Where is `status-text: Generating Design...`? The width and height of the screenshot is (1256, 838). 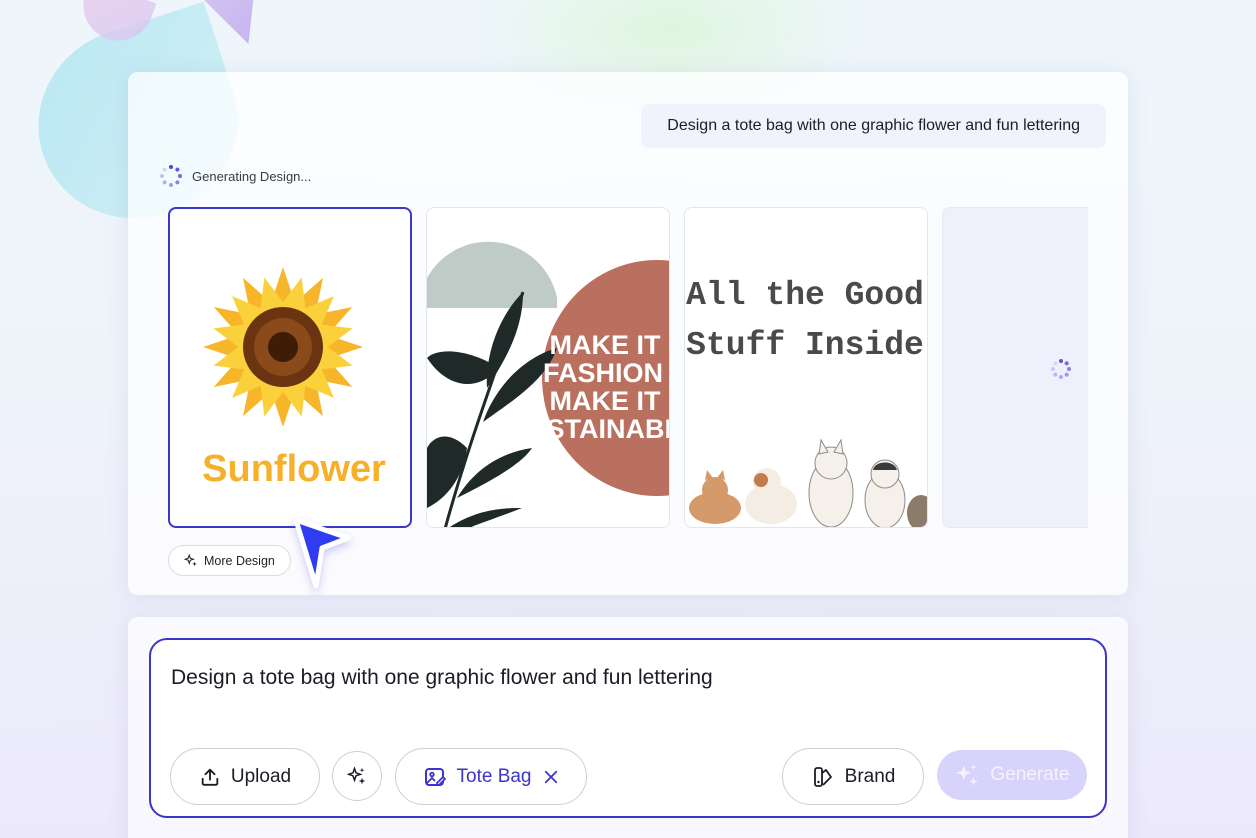 status-text: Generating Design... is located at coordinates (252, 176).